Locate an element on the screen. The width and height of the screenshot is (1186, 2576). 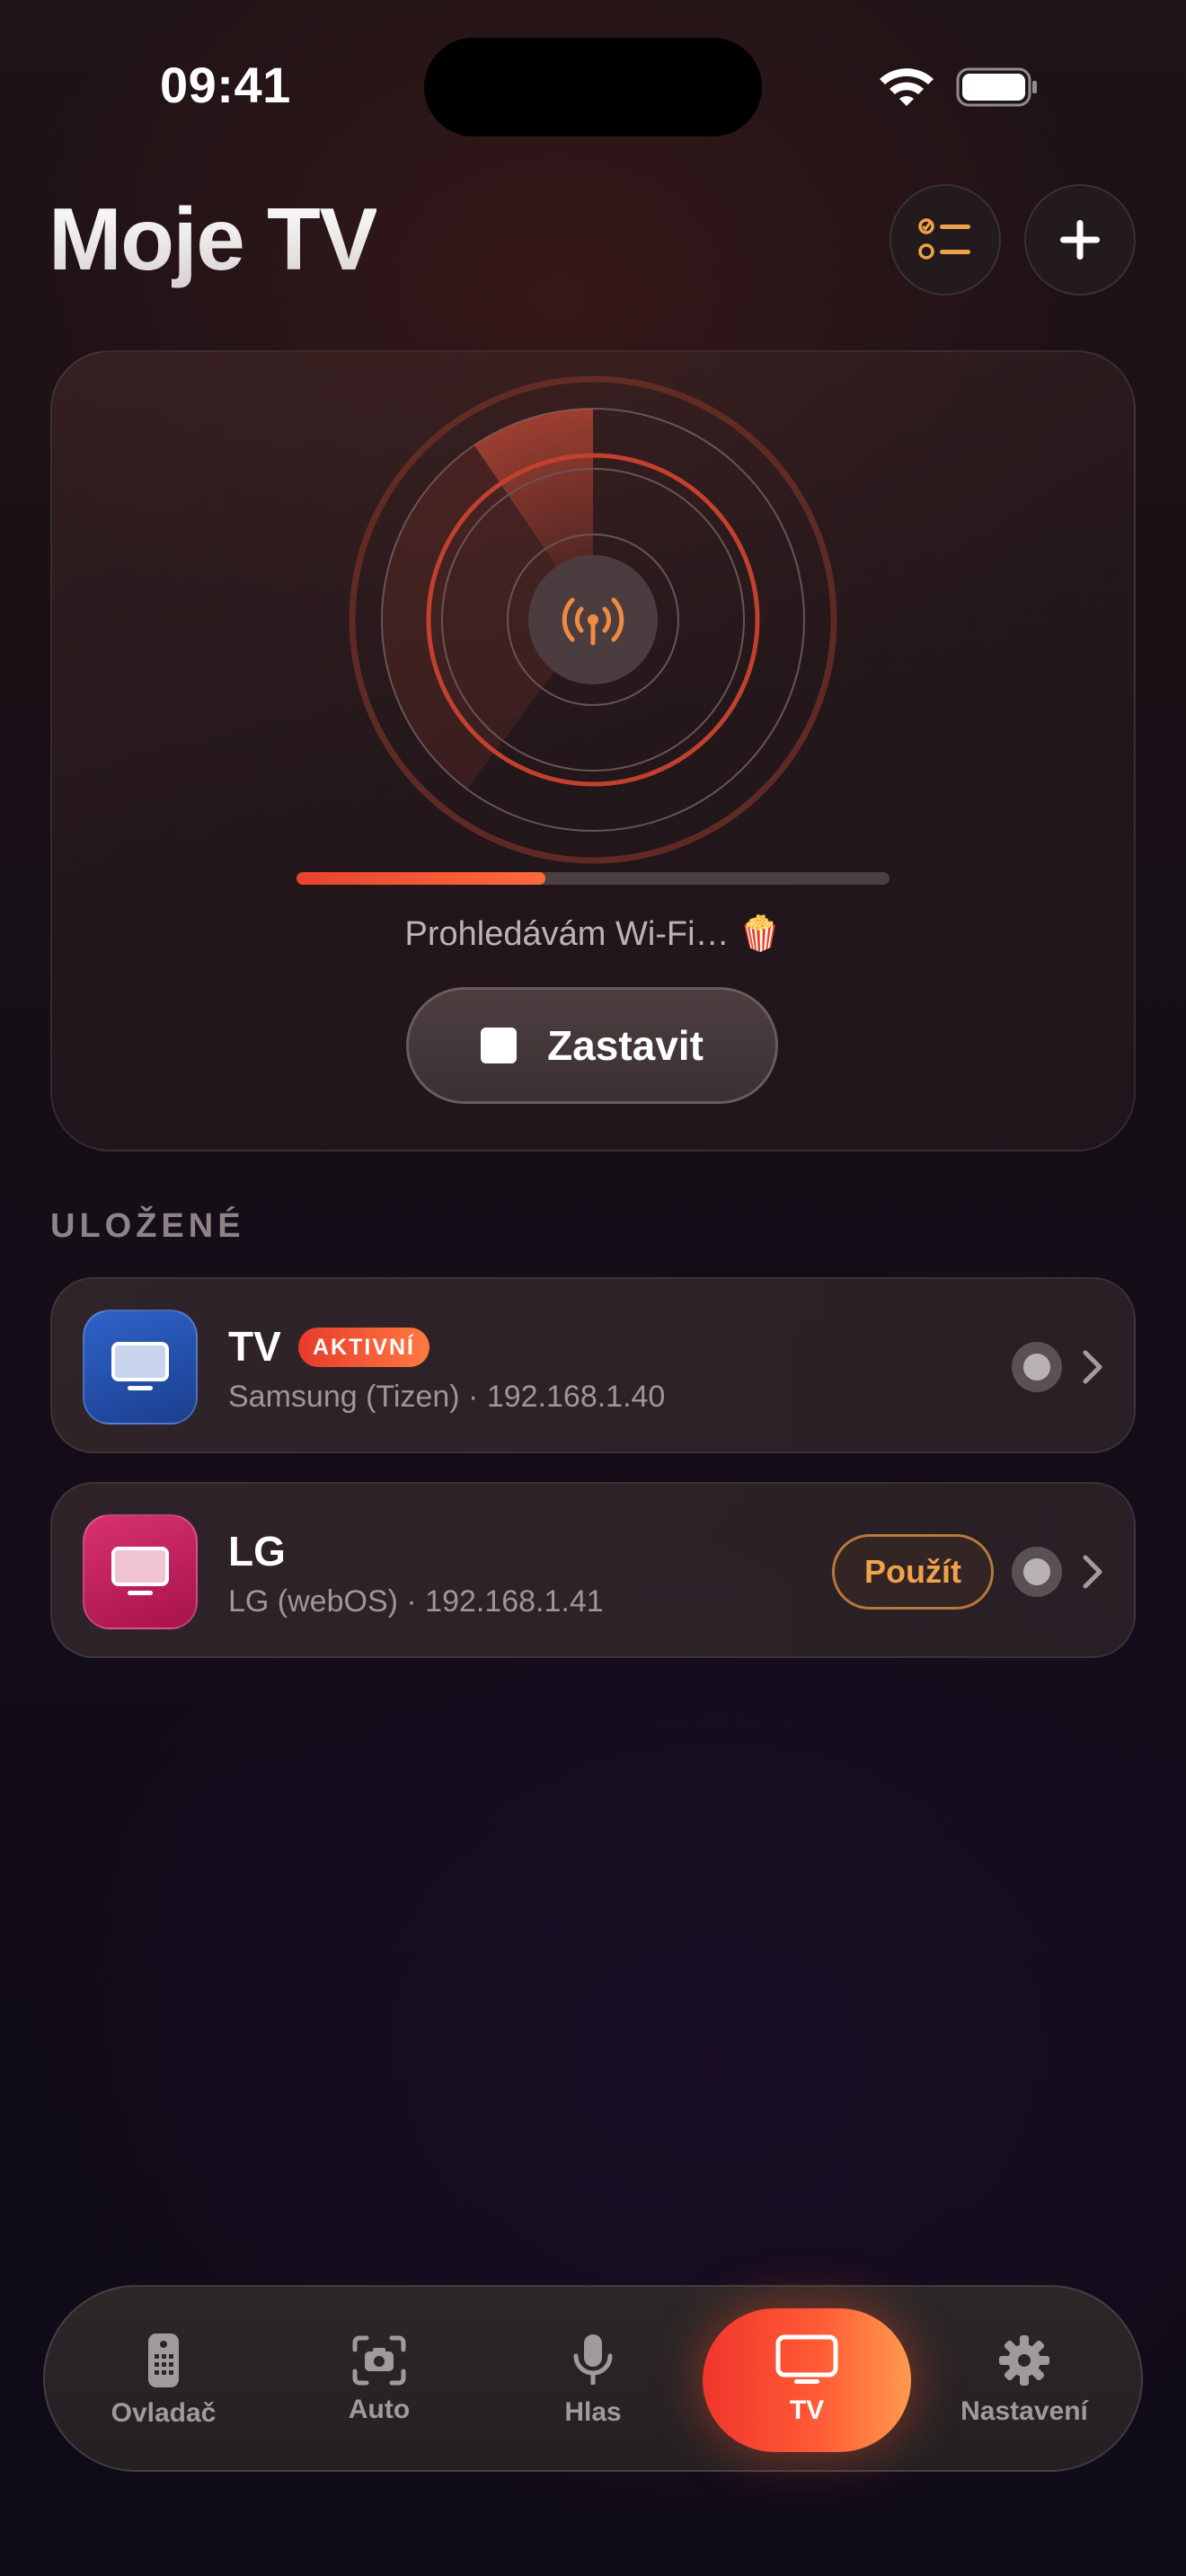
wifi-icon is located at coordinates (907, 87).